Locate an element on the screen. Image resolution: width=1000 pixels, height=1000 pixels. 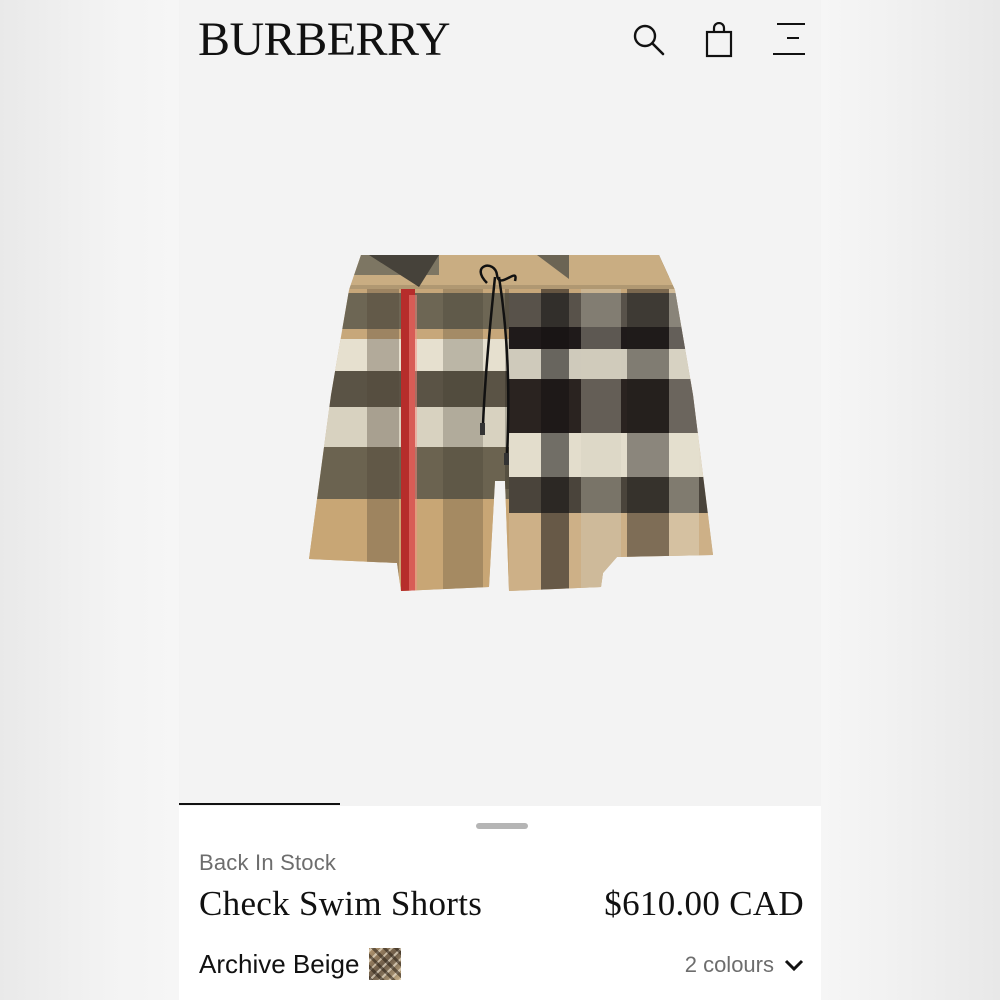
menu-button is located at coordinates (789, 40).